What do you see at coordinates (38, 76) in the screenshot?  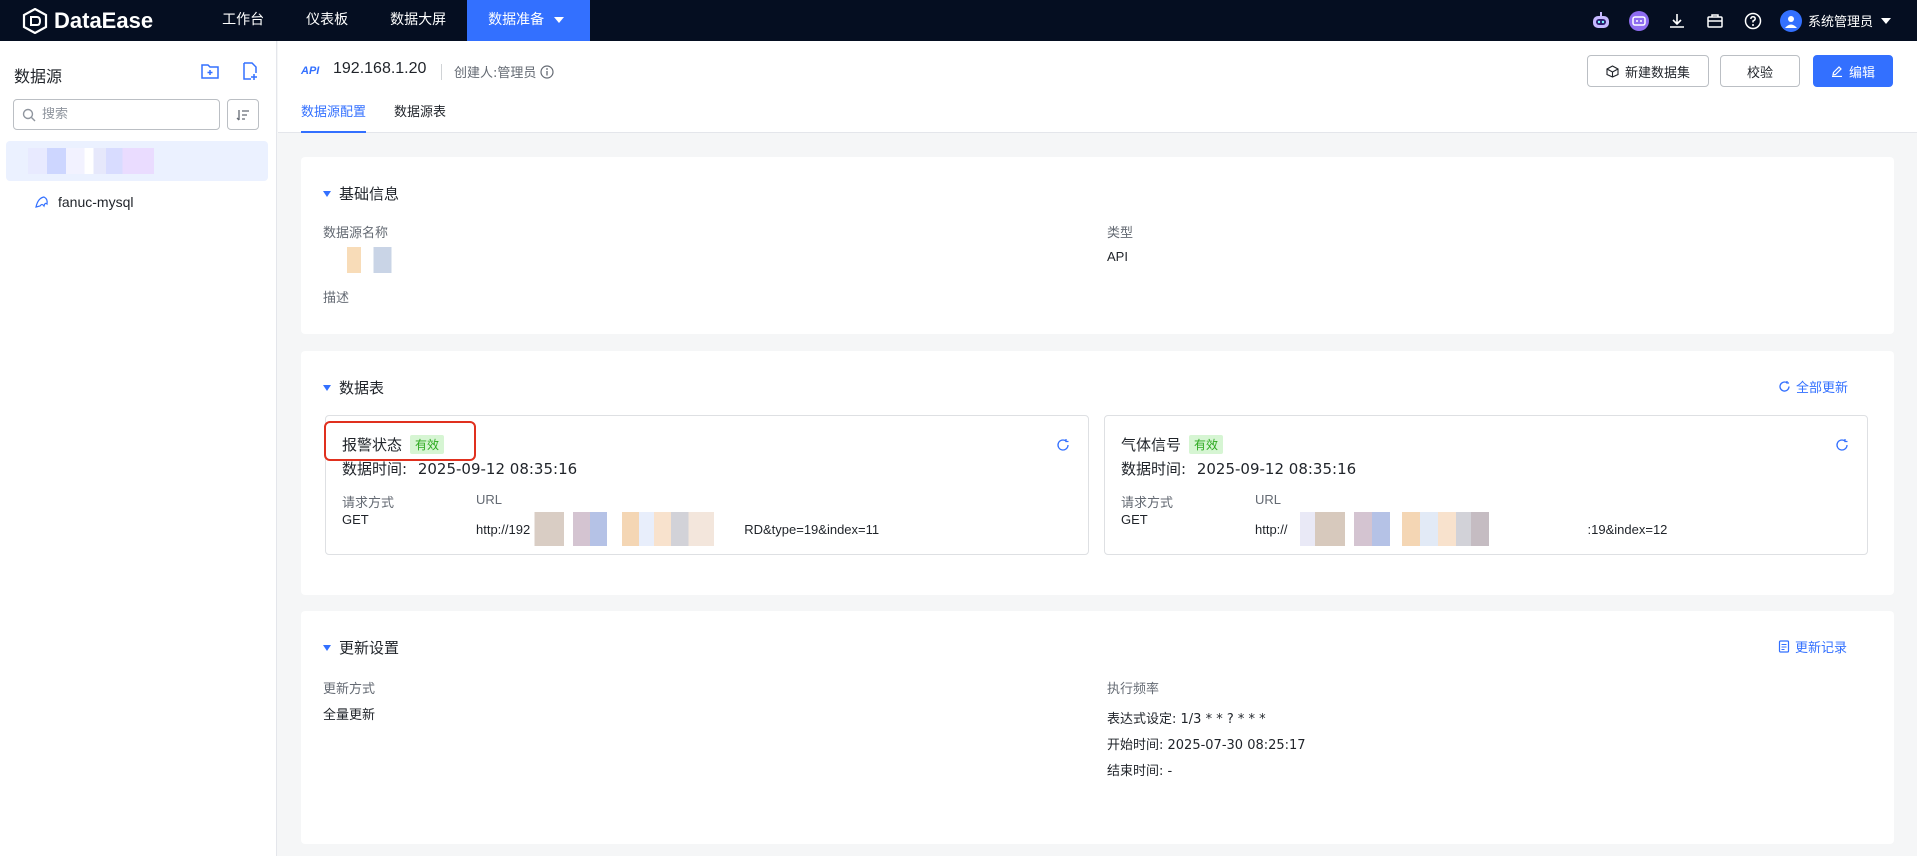 I see `sidebar-title: 数据源` at bounding box center [38, 76].